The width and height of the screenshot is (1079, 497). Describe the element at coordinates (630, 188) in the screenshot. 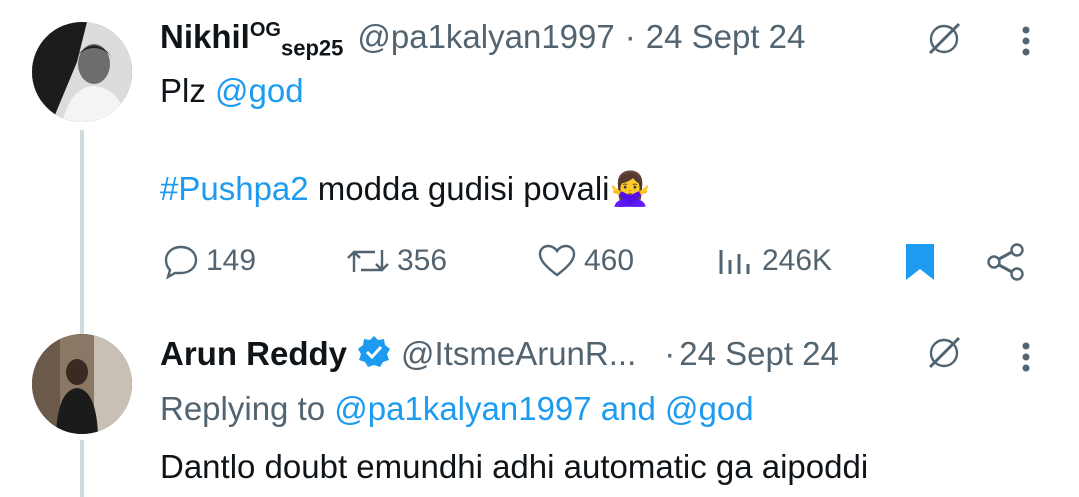

I see `emoji: 🙅‍♀️` at that location.